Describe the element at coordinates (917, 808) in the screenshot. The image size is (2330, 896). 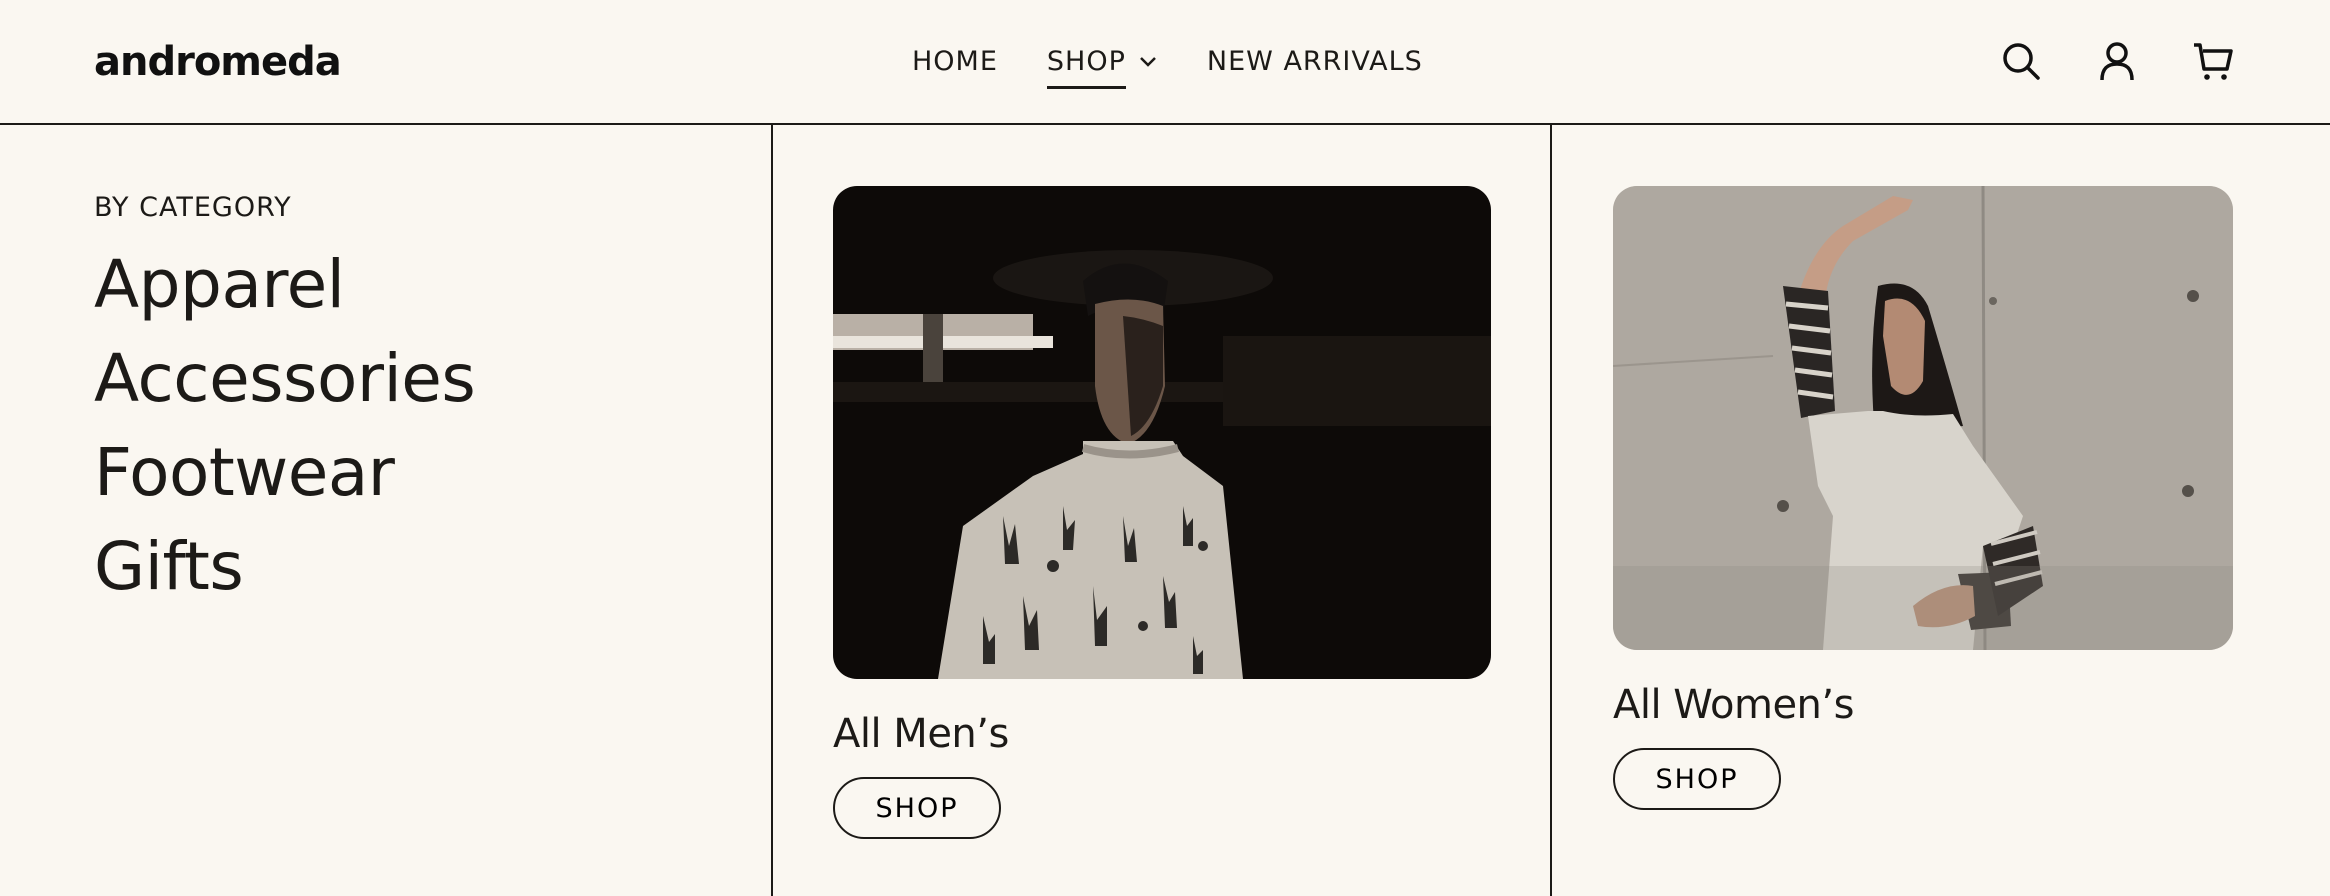
I see `shop-mens-button: SHOP` at that location.